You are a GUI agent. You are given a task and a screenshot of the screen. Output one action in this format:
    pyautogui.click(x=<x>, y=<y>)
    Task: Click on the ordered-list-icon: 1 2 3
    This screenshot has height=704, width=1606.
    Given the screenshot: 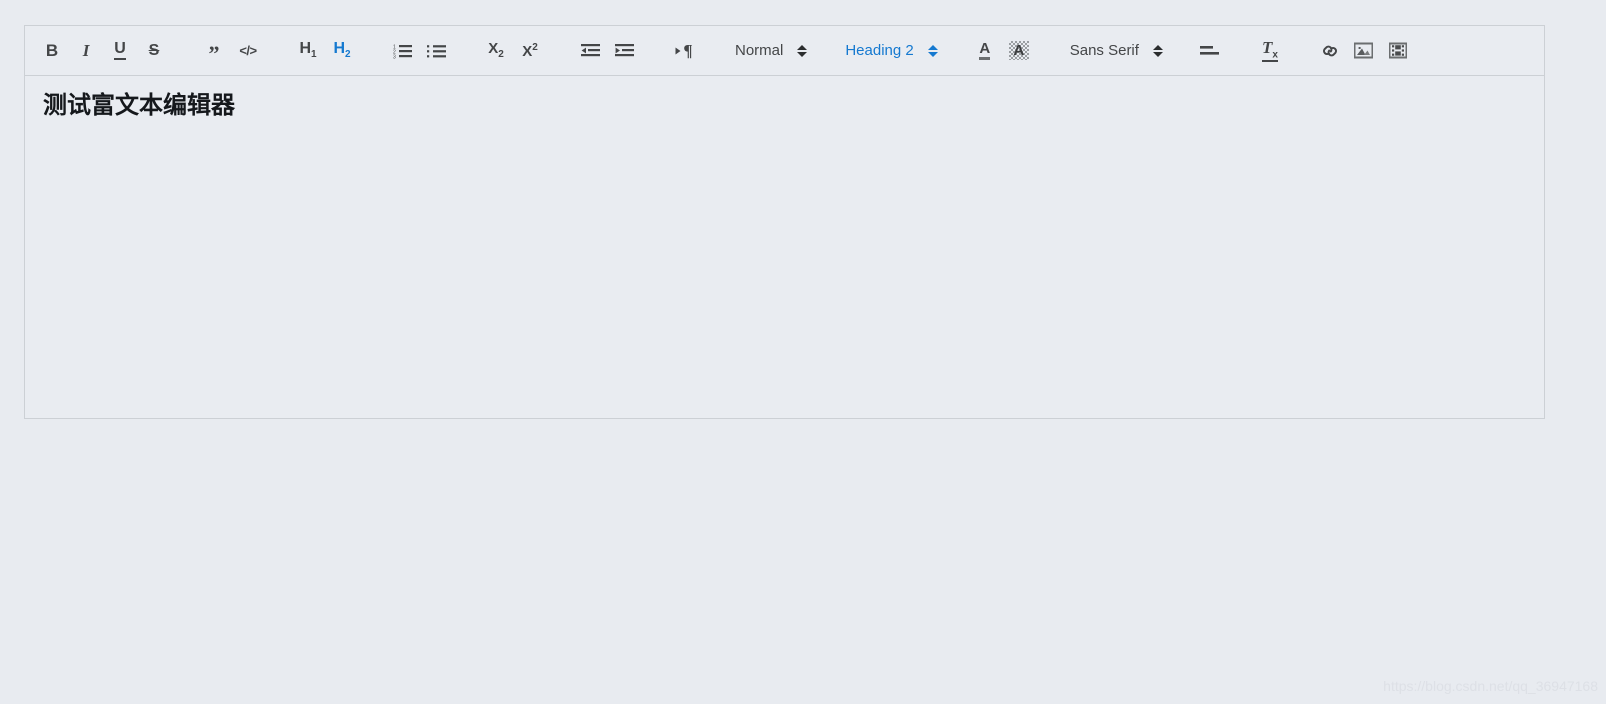 What is the action you would take?
    pyautogui.click(x=402, y=51)
    